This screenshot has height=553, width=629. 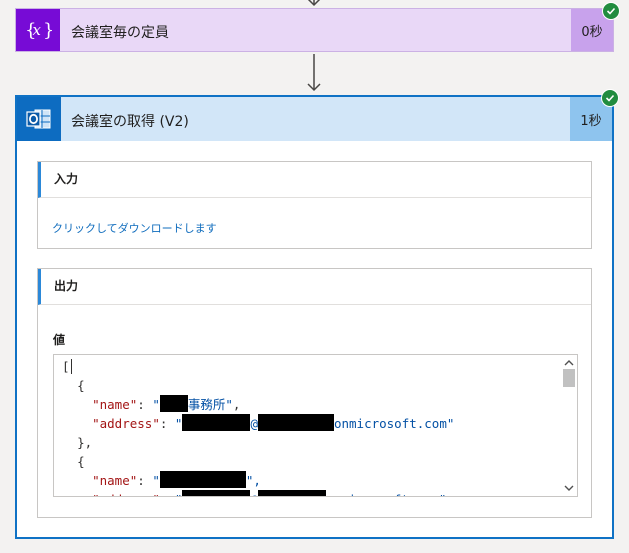 I want to click on inputs-heading: 入力, so click(x=314, y=180).